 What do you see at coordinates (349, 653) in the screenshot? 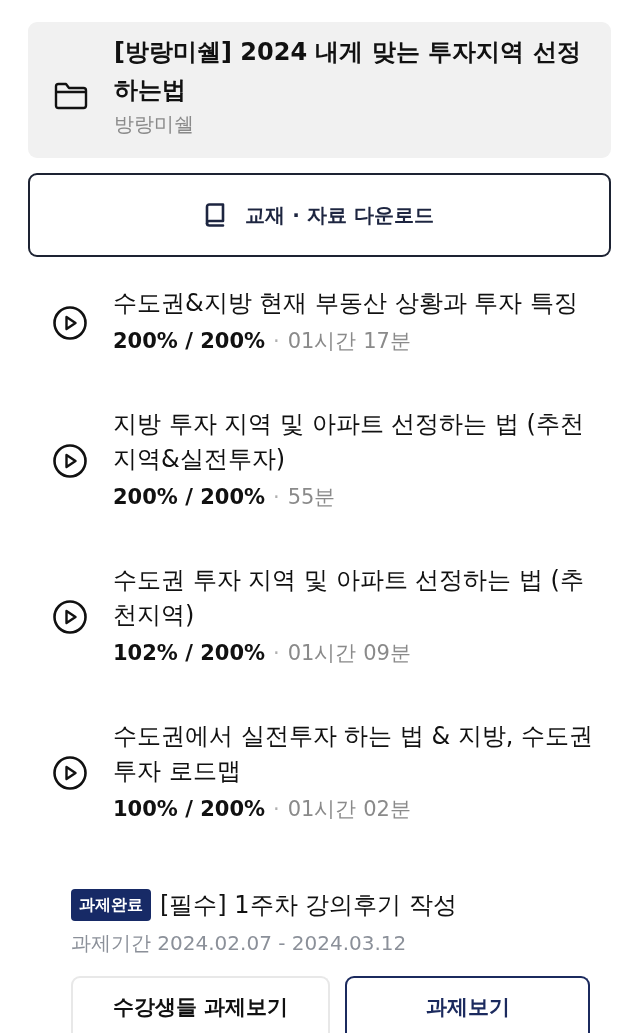
I see `duration-text: 01시간 09분` at bounding box center [349, 653].